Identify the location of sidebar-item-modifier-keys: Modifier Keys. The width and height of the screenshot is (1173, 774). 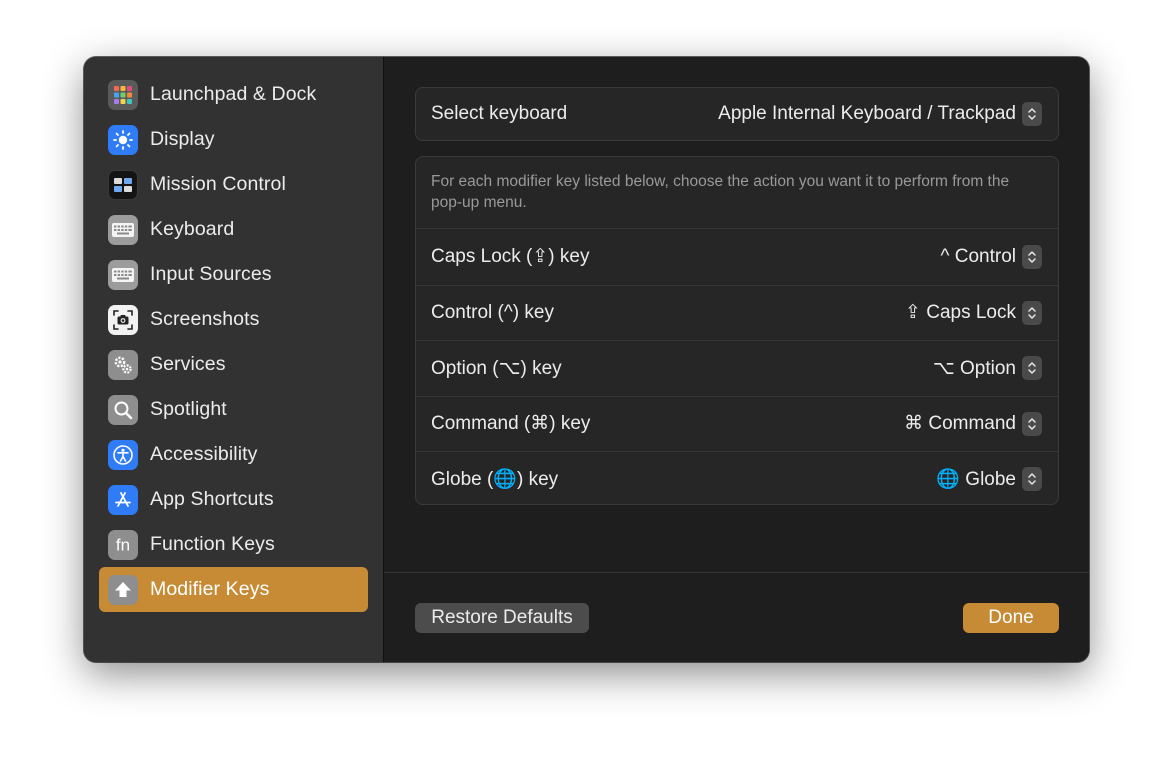
(233, 589).